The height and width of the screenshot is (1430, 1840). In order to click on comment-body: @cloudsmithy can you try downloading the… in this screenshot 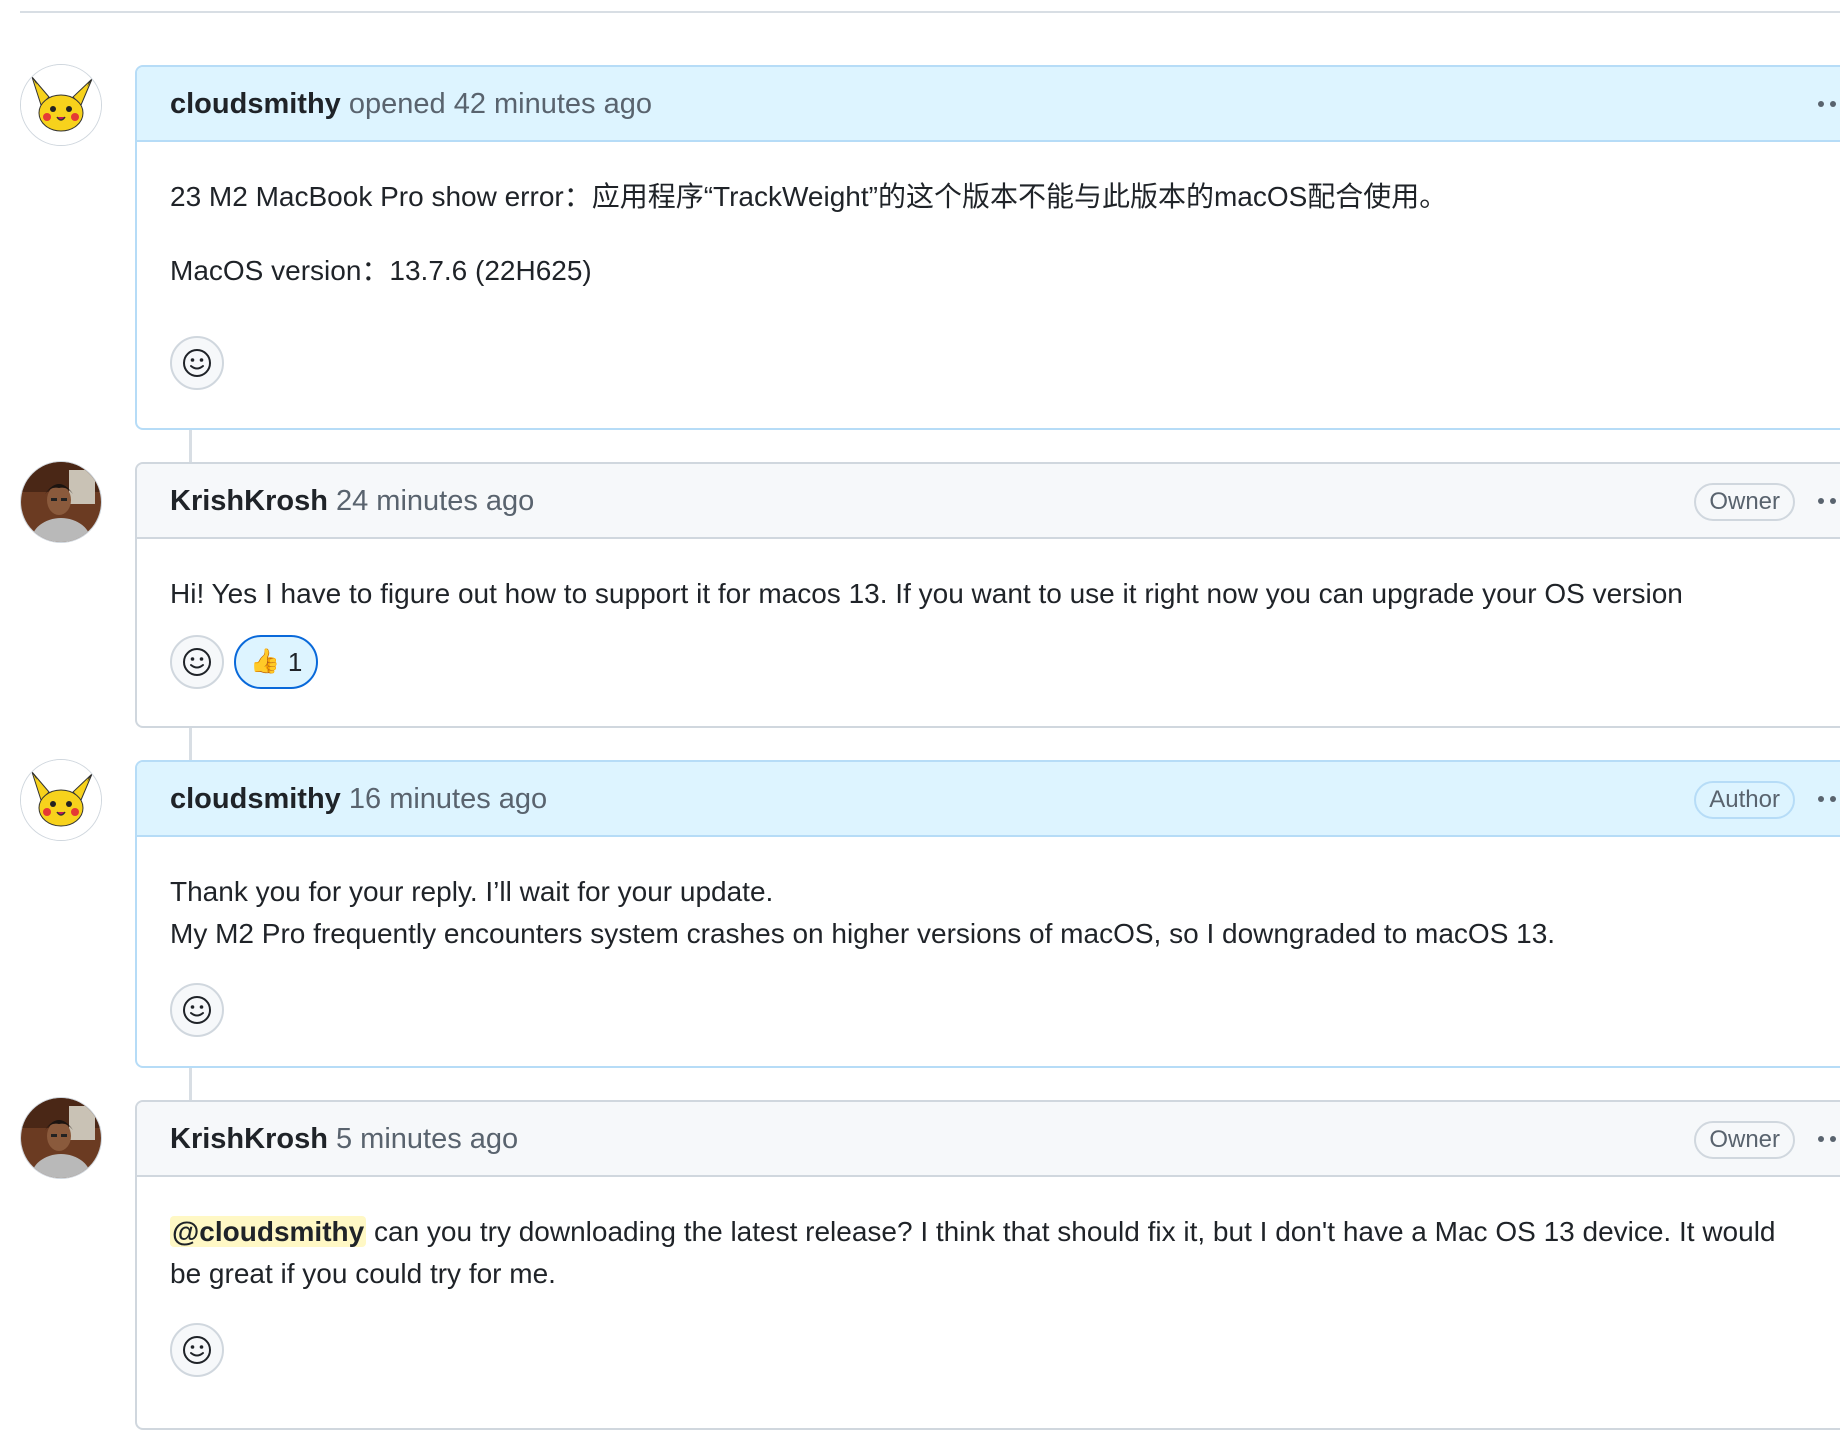, I will do `click(988, 1277)`.